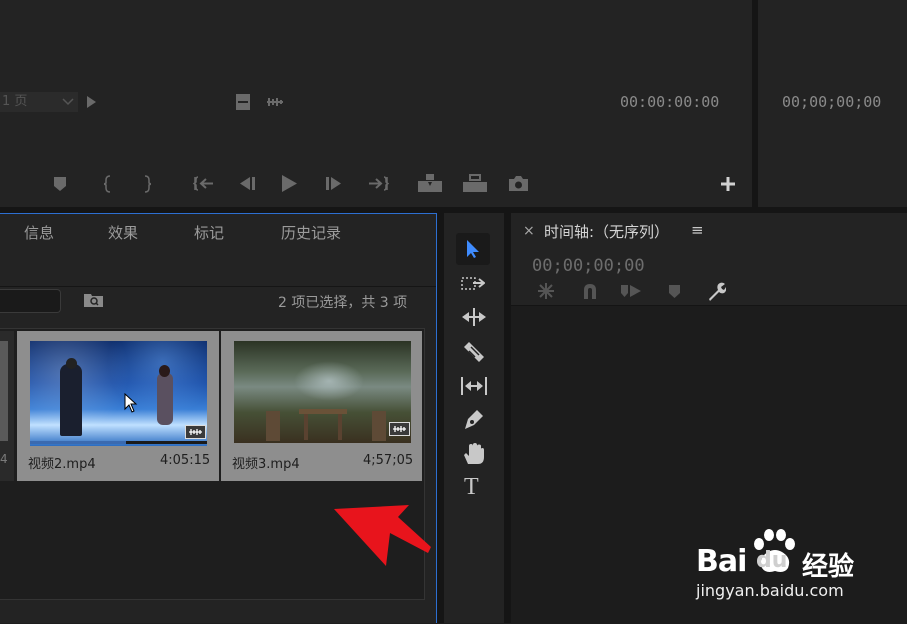 This screenshot has width=907, height=624. What do you see at coordinates (131, 403) in the screenshot?
I see `cursor-icon` at bounding box center [131, 403].